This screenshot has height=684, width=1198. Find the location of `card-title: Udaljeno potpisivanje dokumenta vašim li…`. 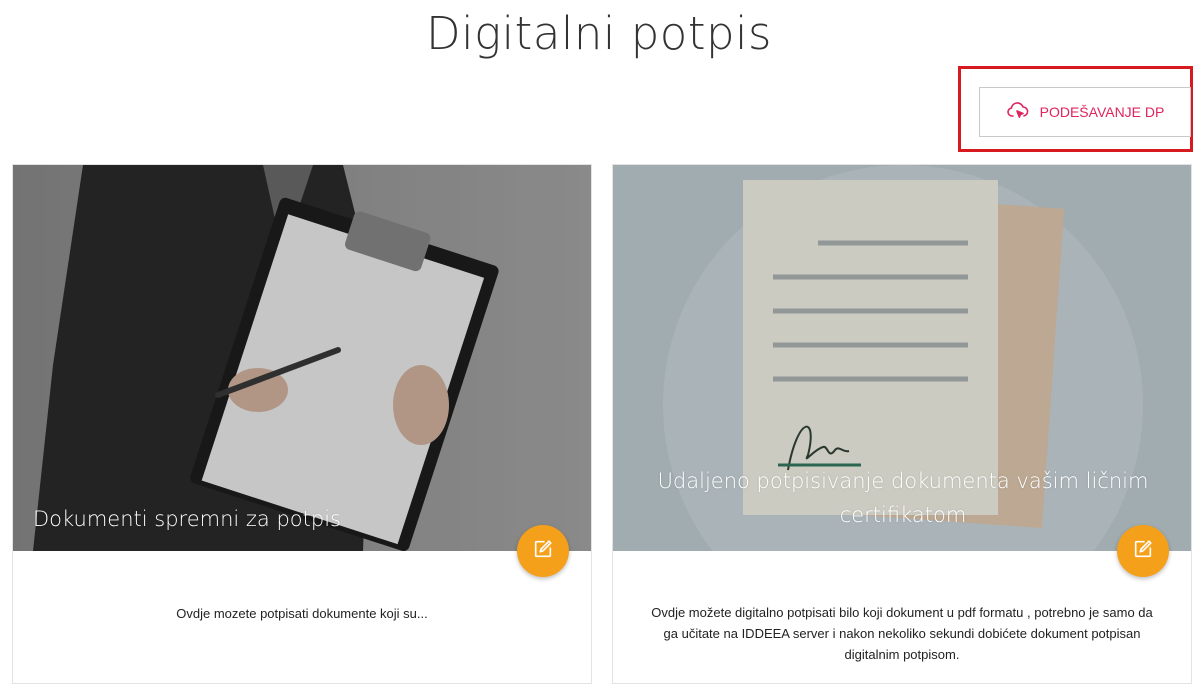

card-title: Udaljeno potpisivanje dokumenta vašim li… is located at coordinates (903, 498).